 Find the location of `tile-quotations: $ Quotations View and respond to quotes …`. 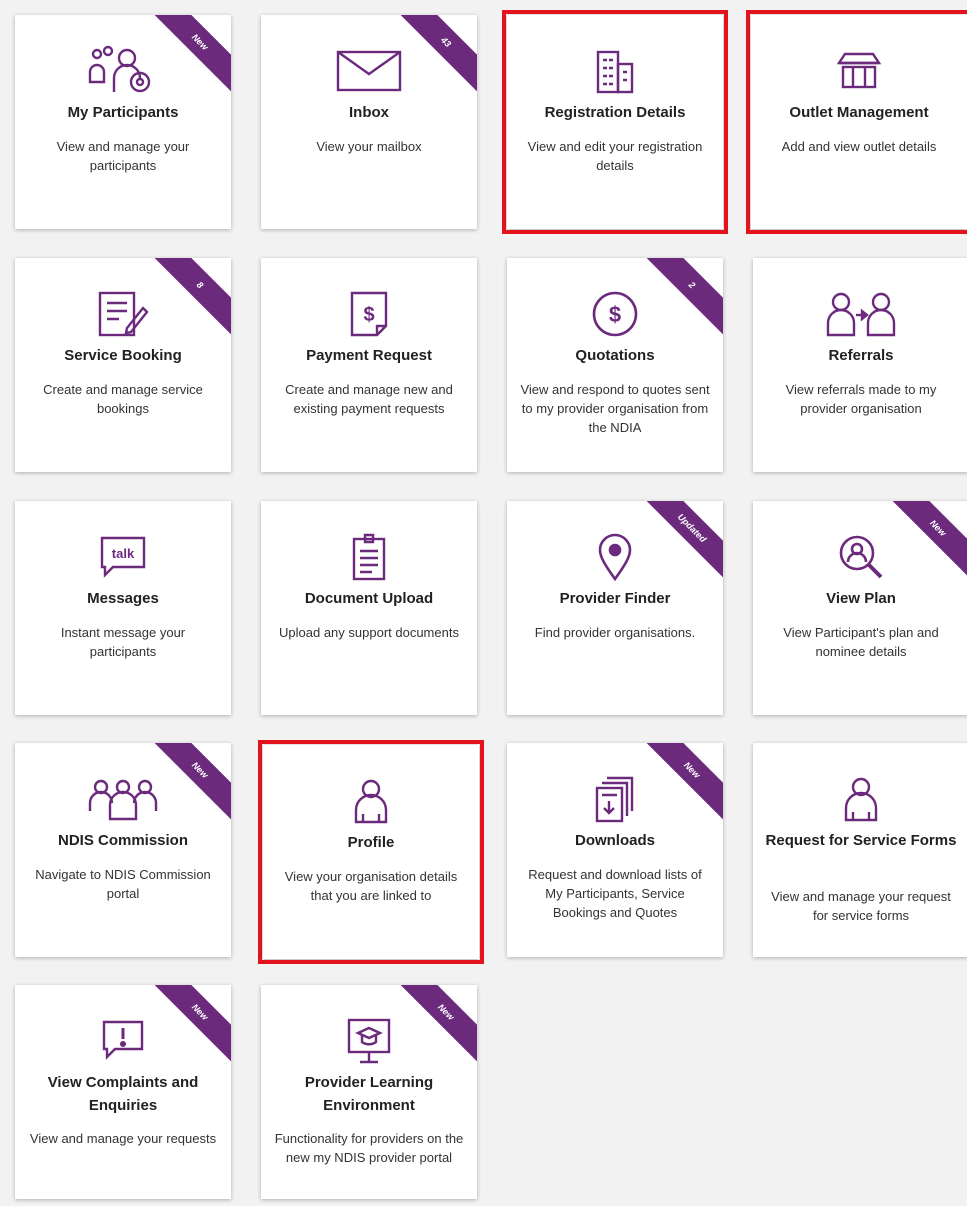

tile-quotations: $ Quotations View and respond to quotes … is located at coordinates (615, 365).